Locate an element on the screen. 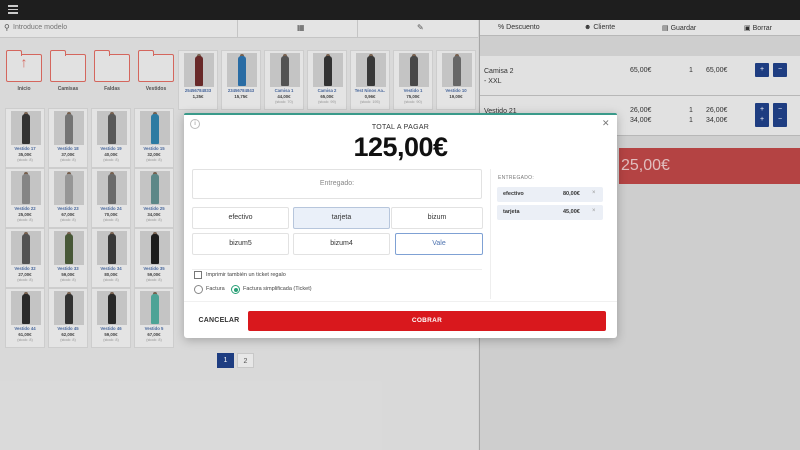  pay-vale-button: Vale is located at coordinates (439, 244).